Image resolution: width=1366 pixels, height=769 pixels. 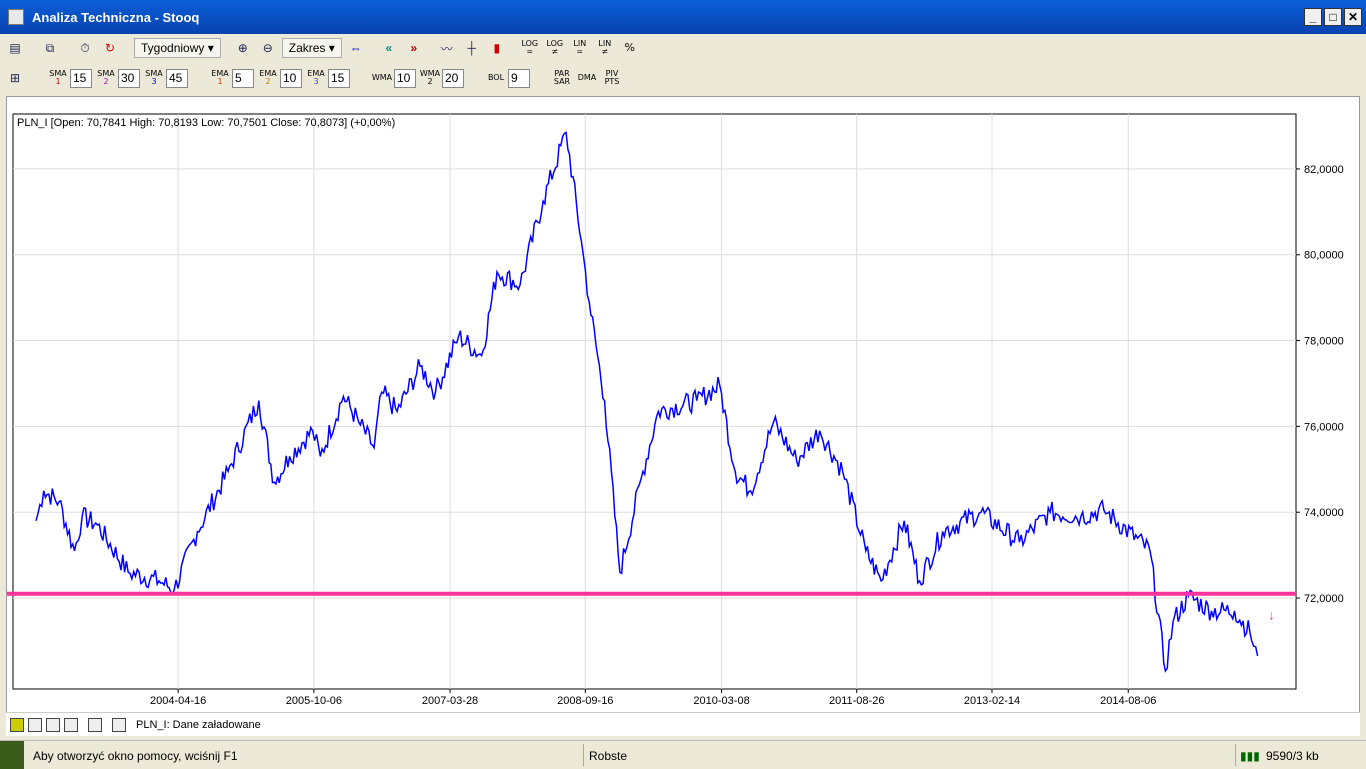 I want to click on chart-window-icon: ▤, so click(x=15, y=48).